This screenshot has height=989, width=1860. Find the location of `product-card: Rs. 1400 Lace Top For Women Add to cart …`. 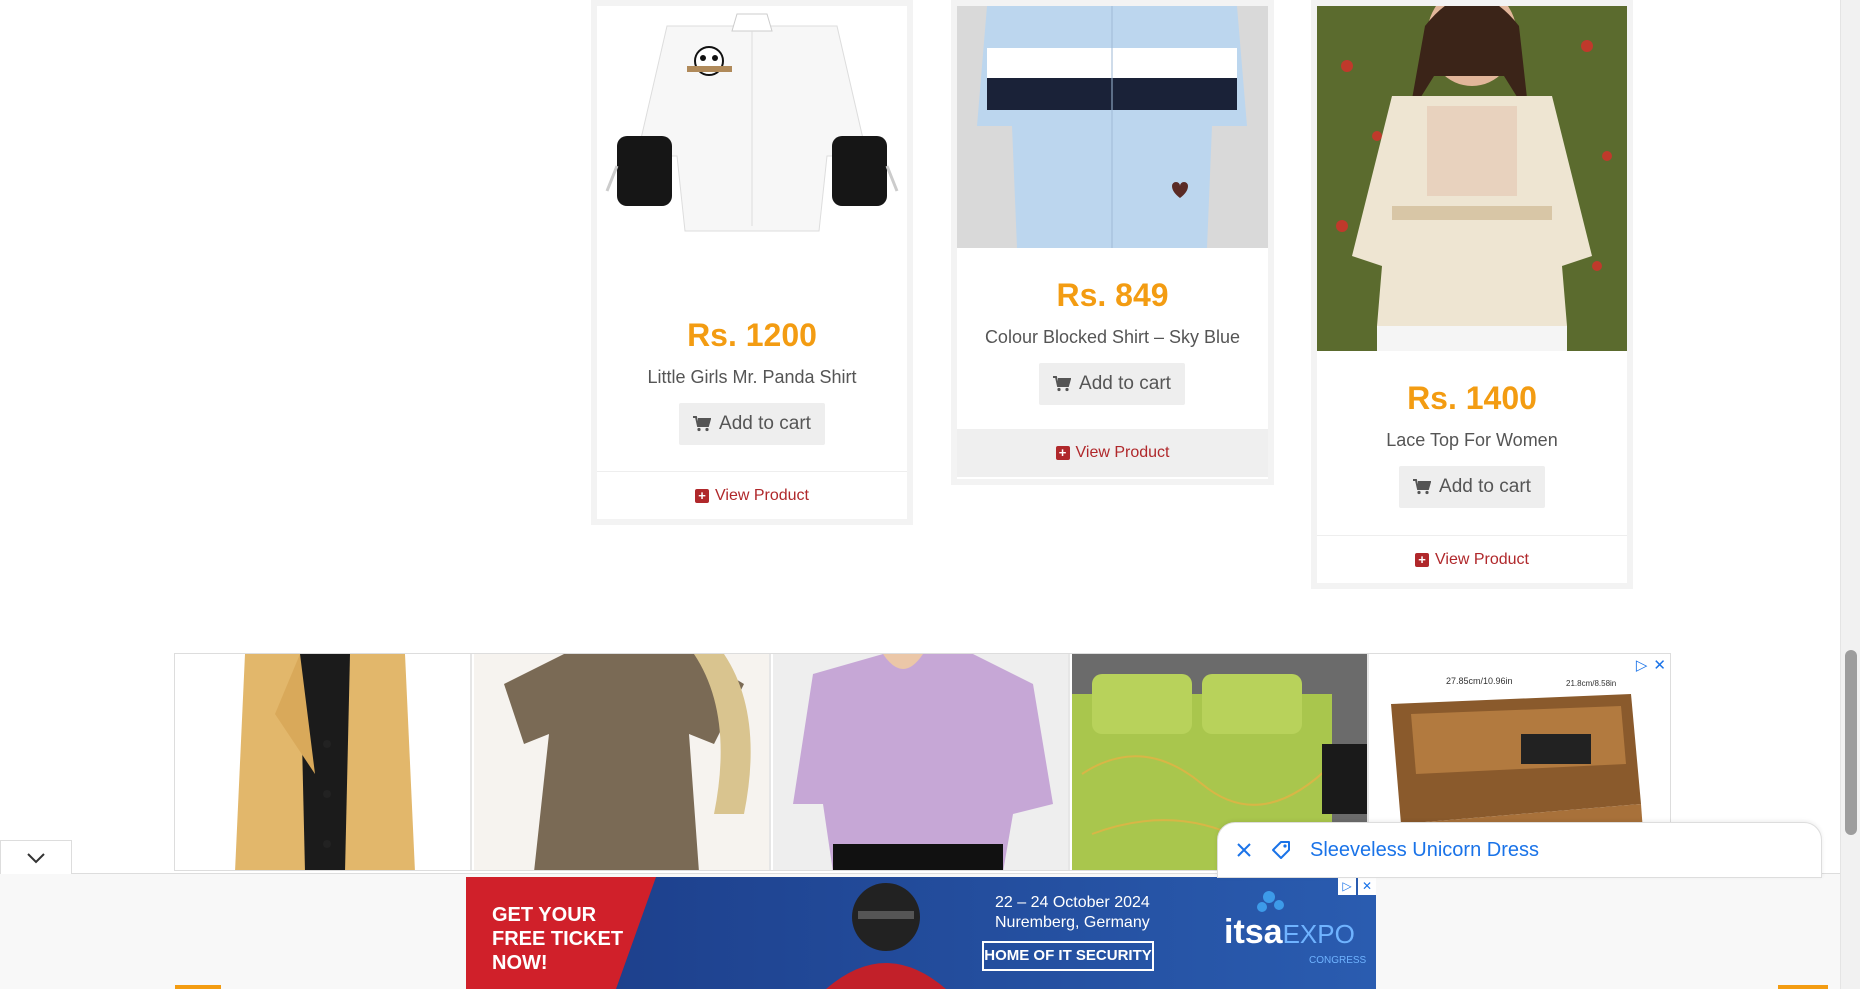

product-card: Rs. 1400 Lace Top For Women Add to cart … is located at coordinates (1472, 294).